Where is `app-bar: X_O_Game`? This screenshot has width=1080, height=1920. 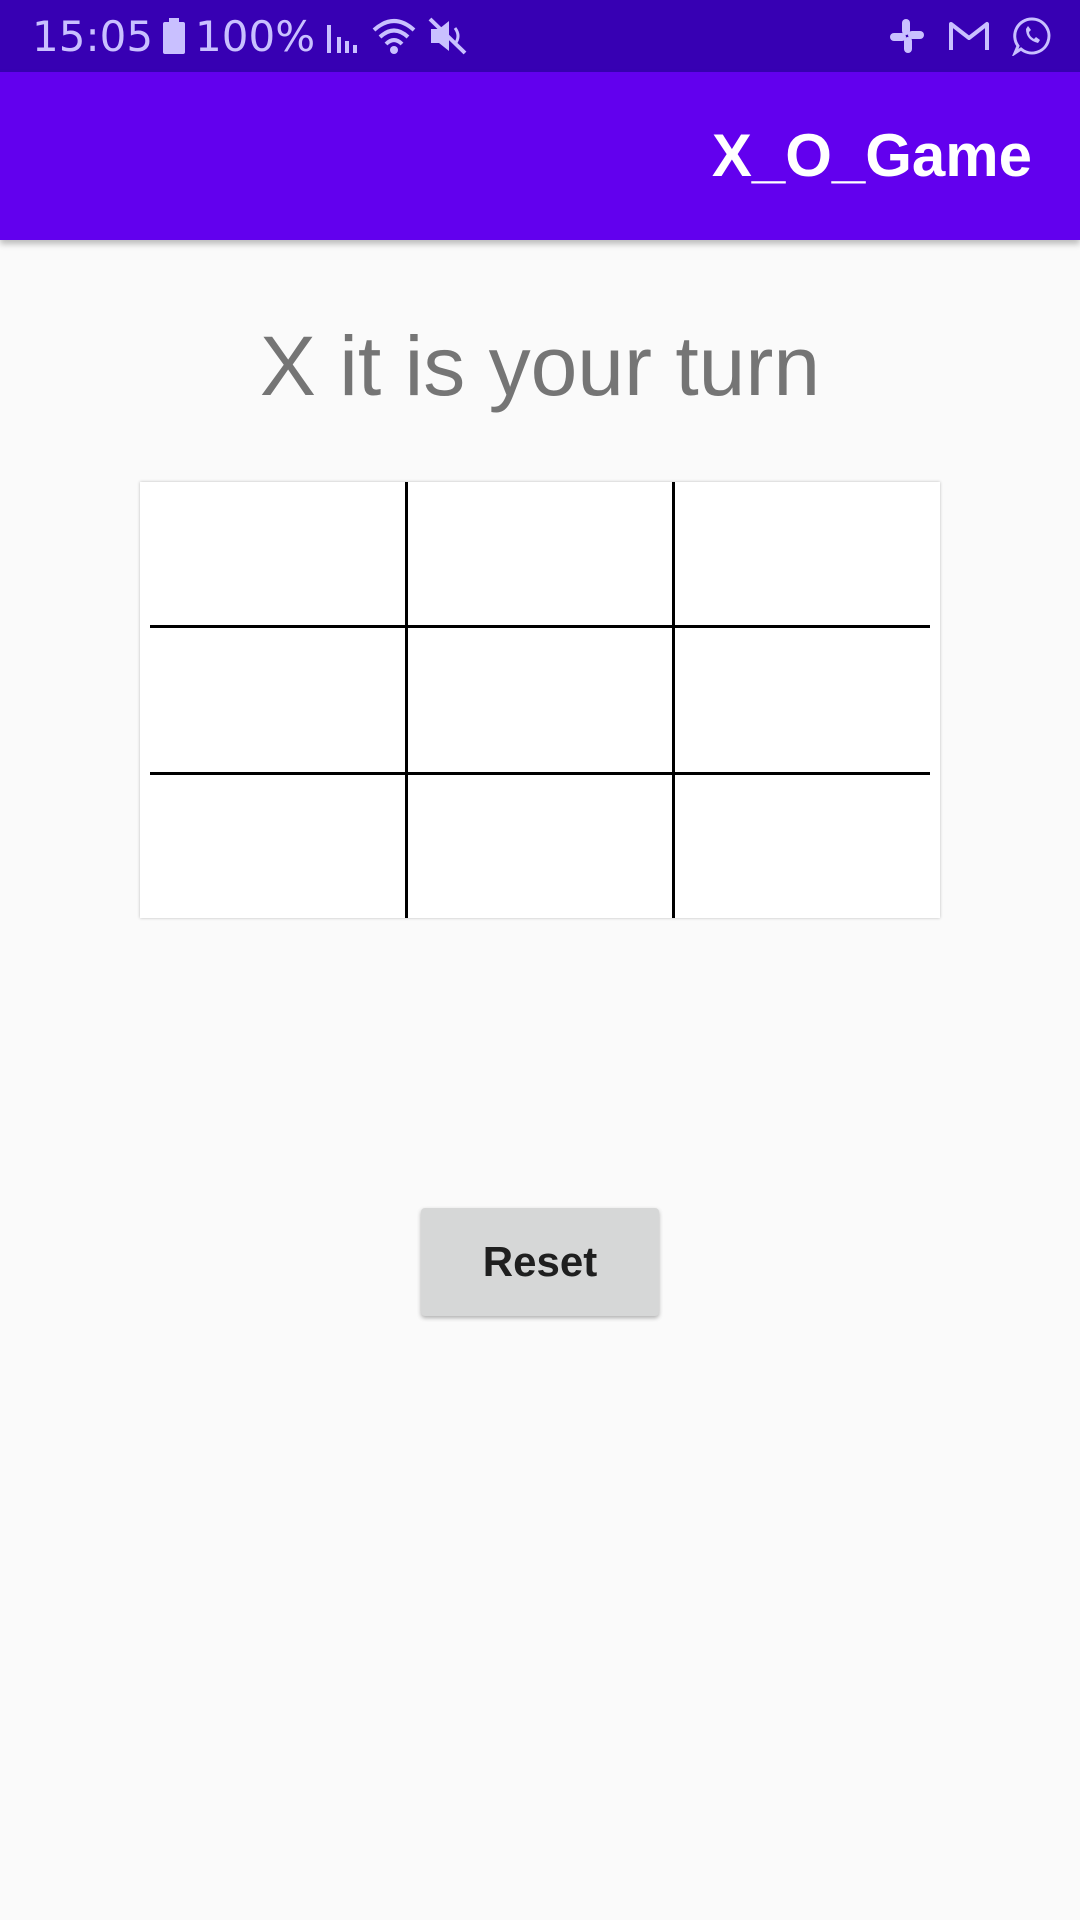
app-bar: X_O_Game is located at coordinates (540, 156).